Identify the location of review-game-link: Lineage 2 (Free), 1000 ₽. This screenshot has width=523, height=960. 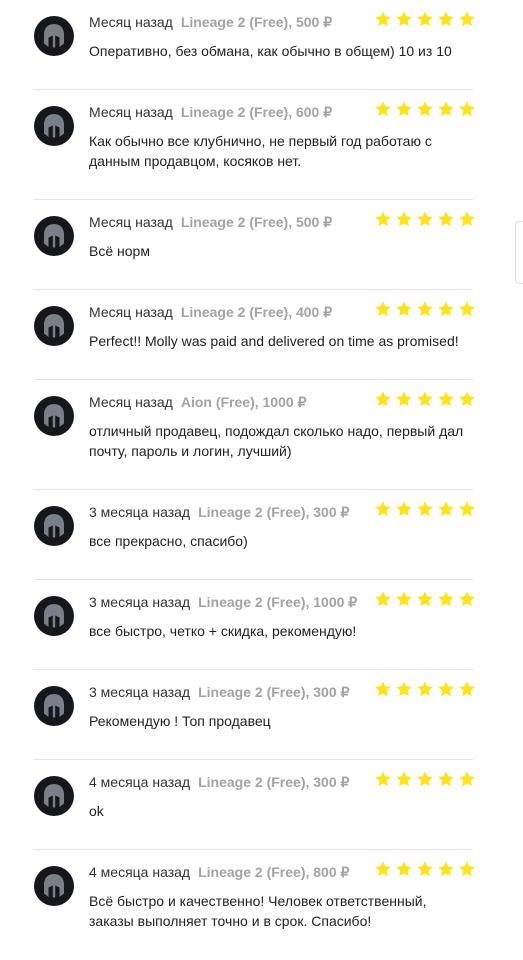
(277, 602).